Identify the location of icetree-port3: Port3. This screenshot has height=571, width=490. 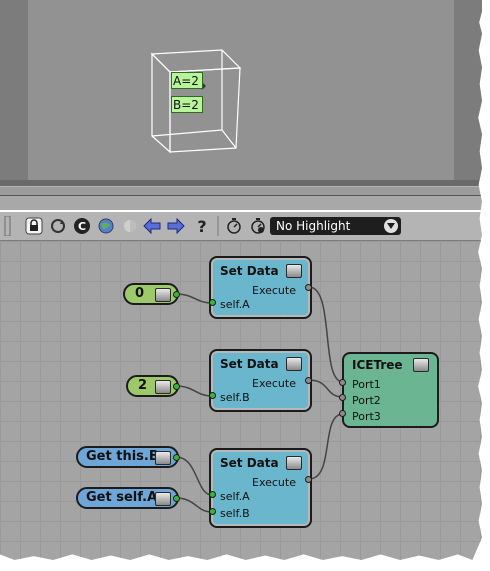
(366, 416).